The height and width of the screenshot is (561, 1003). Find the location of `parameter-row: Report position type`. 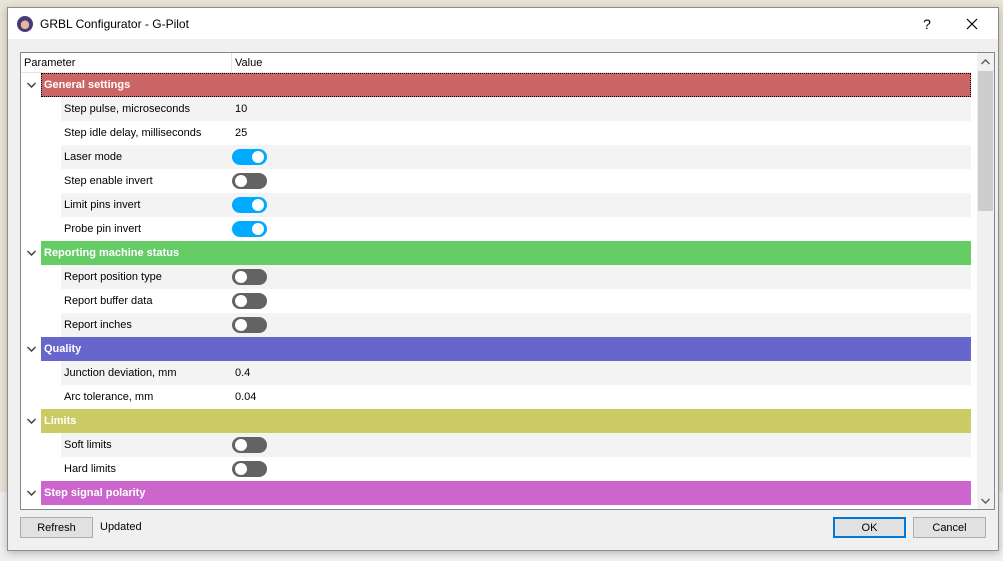

parameter-row: Report position type is located at coordinates (496, 277).